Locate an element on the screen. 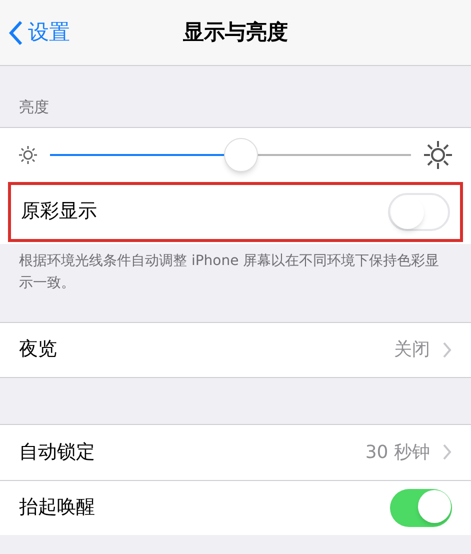 The image size is (471, 554). footer-note: 根据环境光线条件自动调整 iPhone 屏幕以在不同环境下保持色彩显示一致。 is located at coordinates (229, 272).